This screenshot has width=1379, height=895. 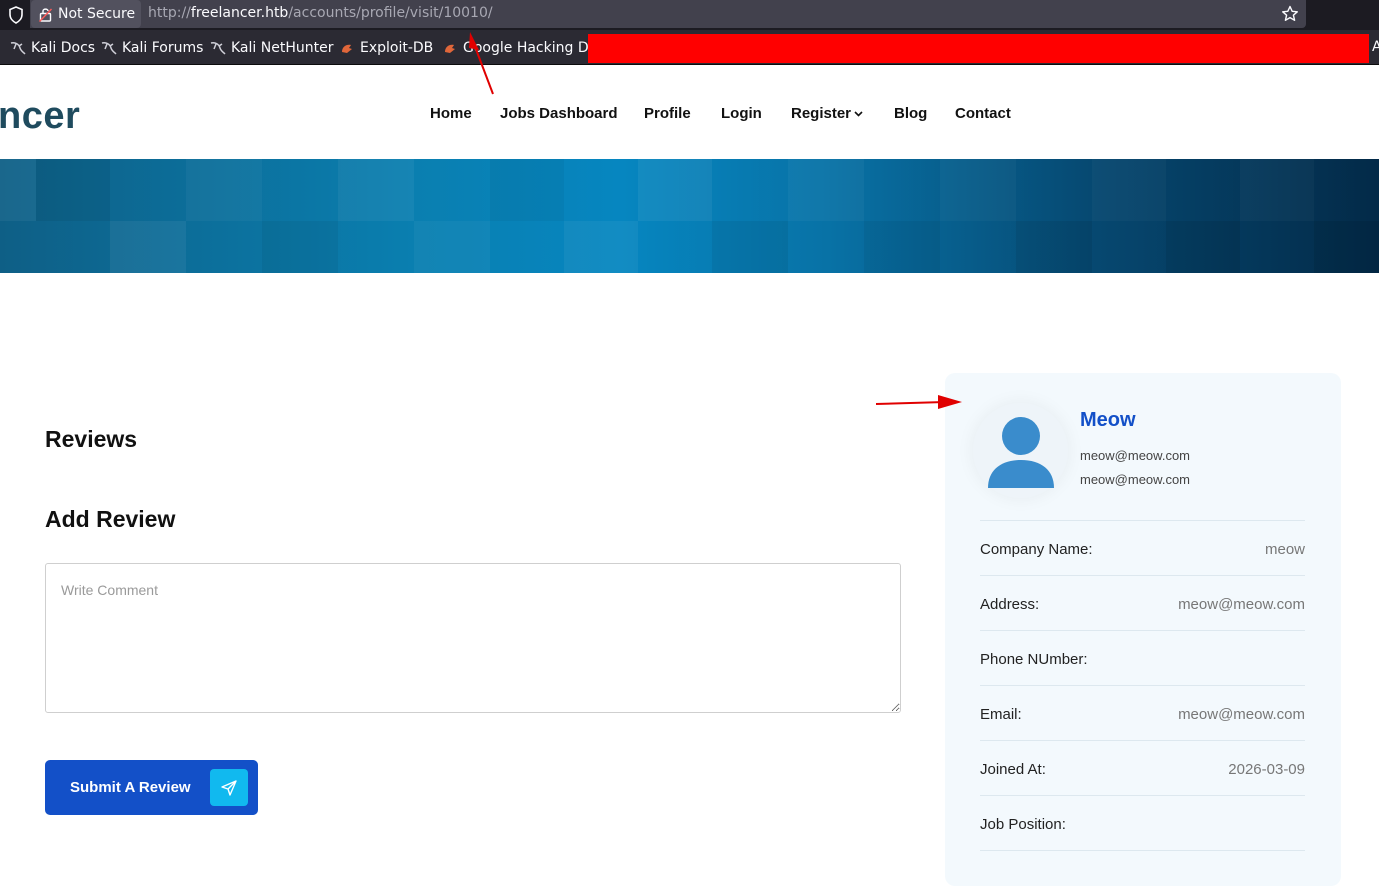 I want to click on nav-register-label: Register, so click(x=821, y=113).